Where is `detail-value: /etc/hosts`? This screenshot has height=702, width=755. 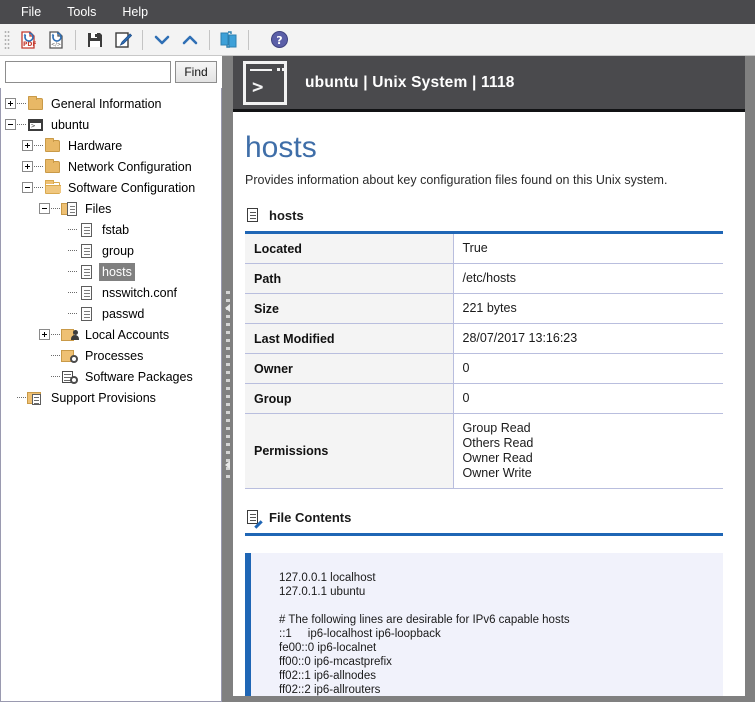
detail-value: /etc/hosts is located at coordinates (588, 278).